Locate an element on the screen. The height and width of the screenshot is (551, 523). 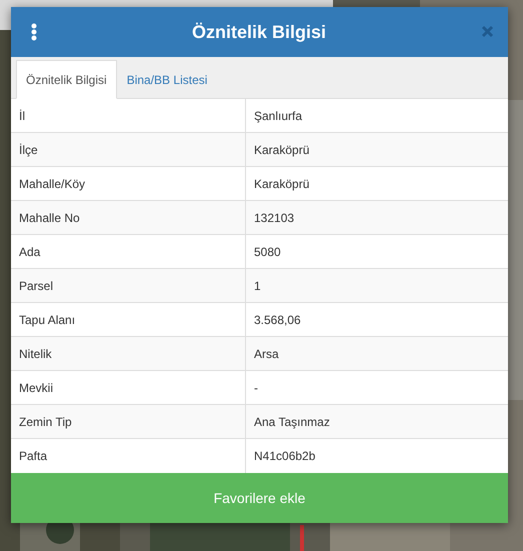
table-cell-text: - is located at coordinates (256, 388).